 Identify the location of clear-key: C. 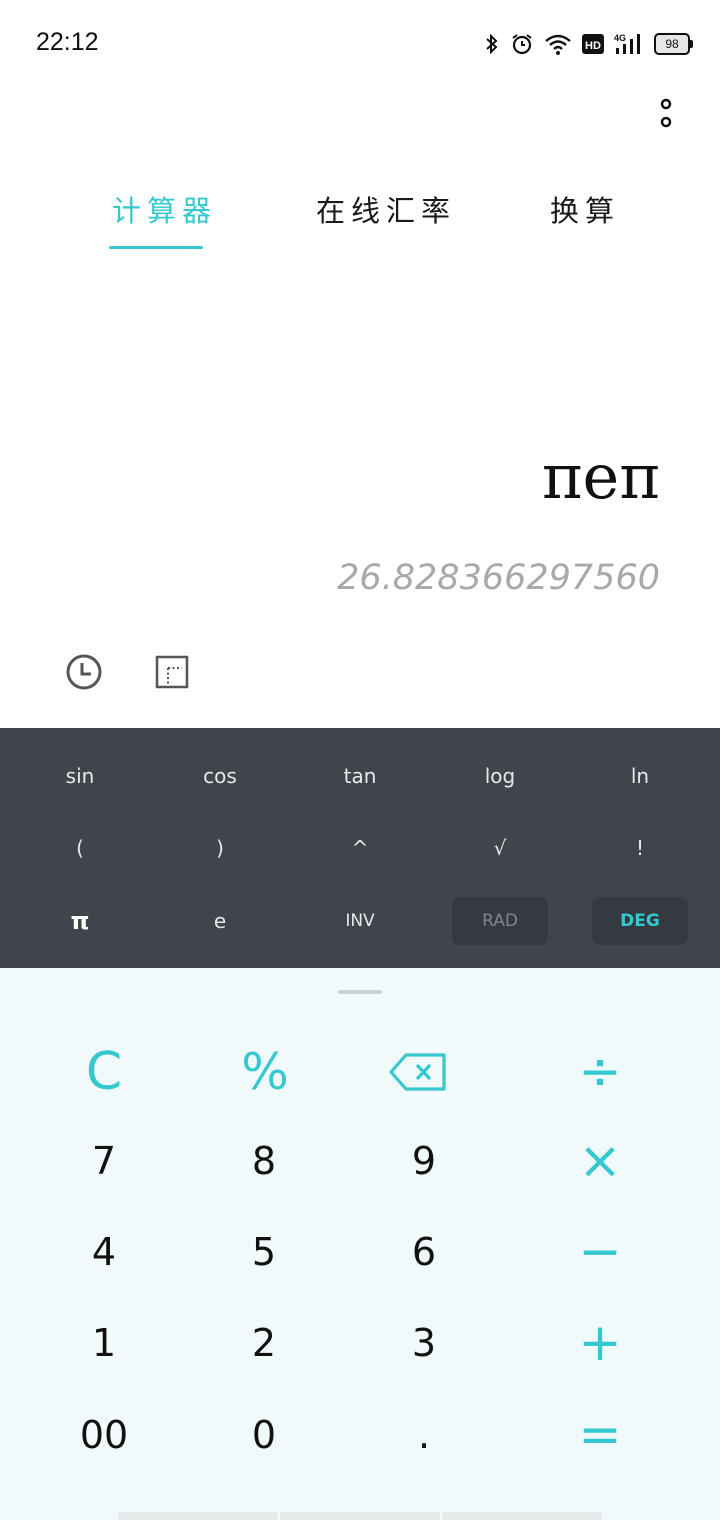
(104, 1072).